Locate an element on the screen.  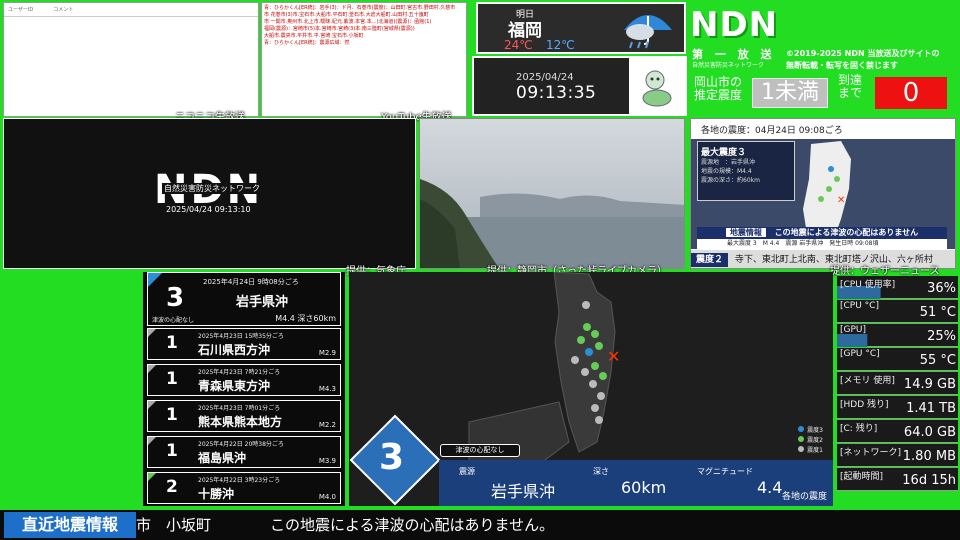
stat-key: [起動時間] is located at coordinates (862, 477).